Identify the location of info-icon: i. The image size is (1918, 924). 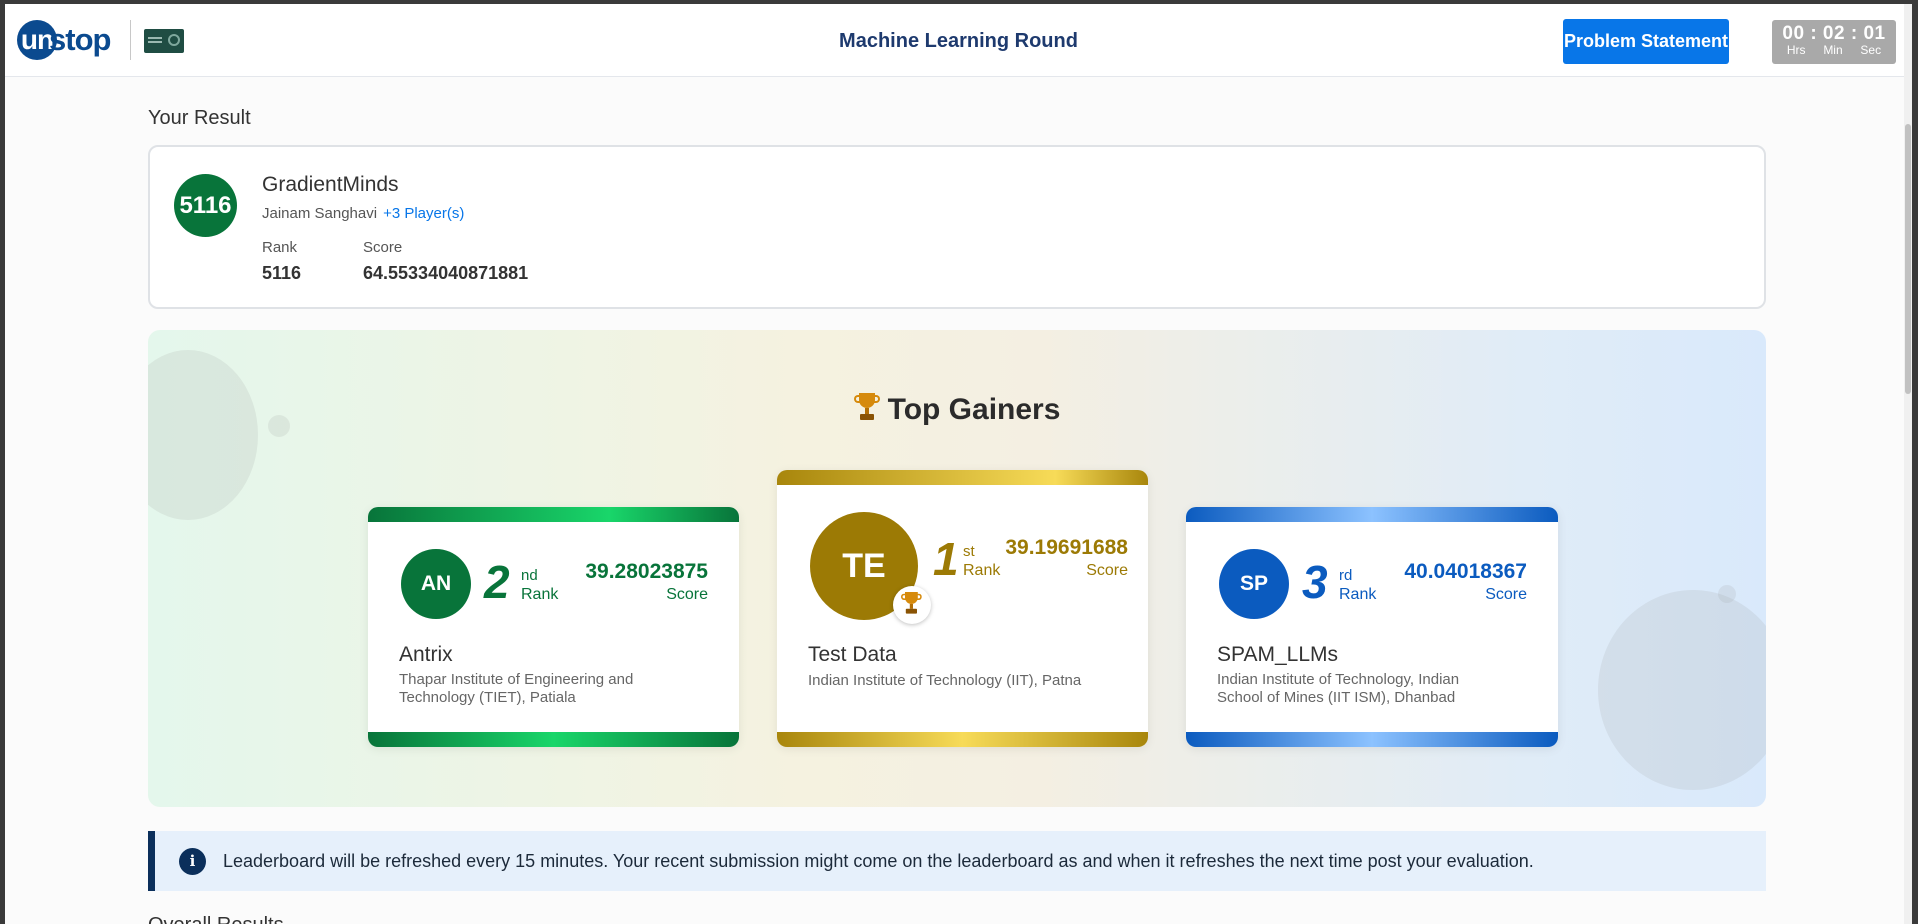
(192, 861).